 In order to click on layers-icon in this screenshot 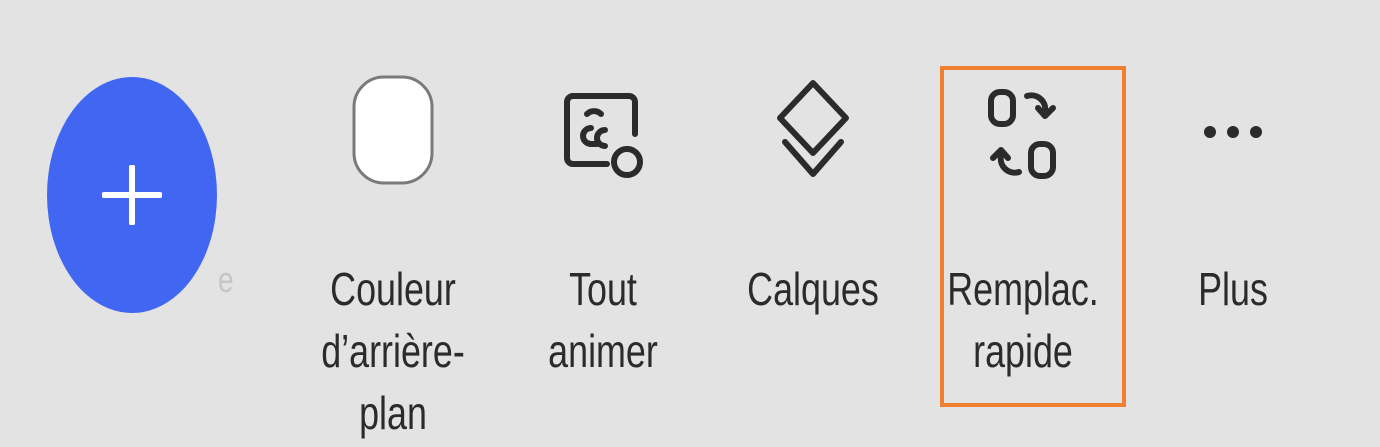, I will do `click(813, 128)`.